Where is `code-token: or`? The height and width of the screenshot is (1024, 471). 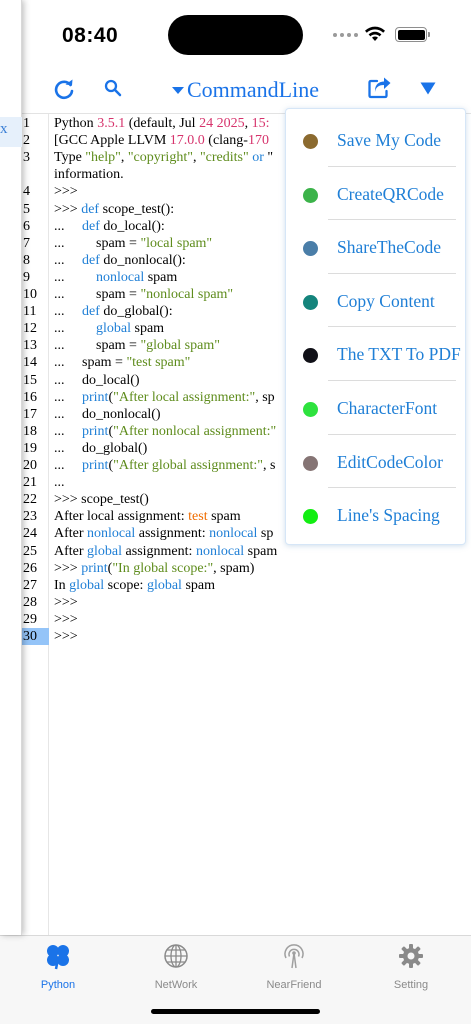
code-token: or is located at coordinates (258, 158).